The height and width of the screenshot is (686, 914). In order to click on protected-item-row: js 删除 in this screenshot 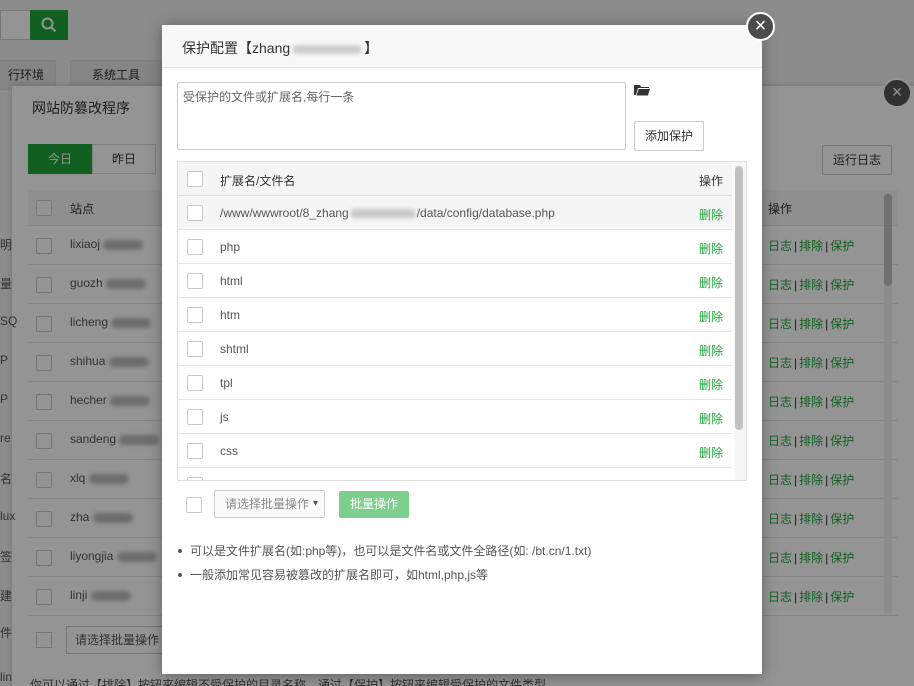, I will do `click(455, 417)`.